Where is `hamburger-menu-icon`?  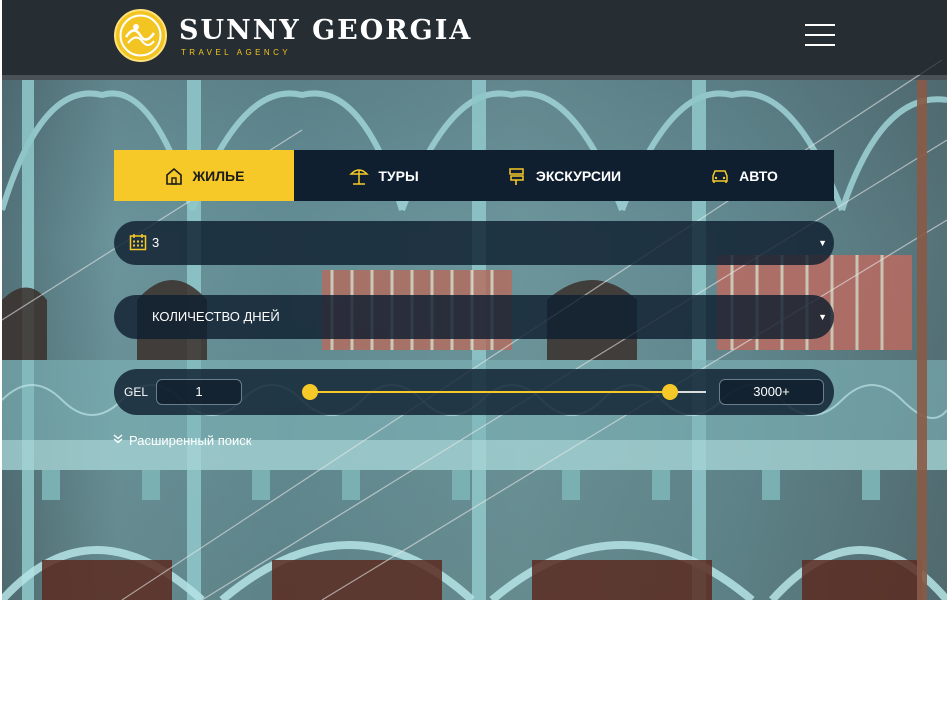
hamburger-menu-icon is located at coordinates (820, 35).